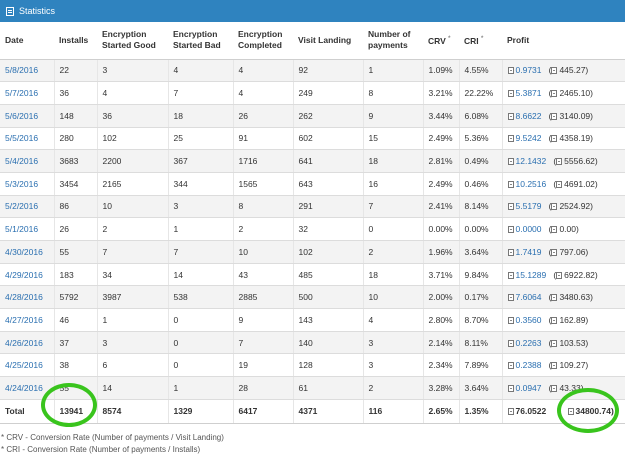  Describe the element at coordinates (132, 207) in the screenshot. I see `cell-enc-good: 10` at that location.